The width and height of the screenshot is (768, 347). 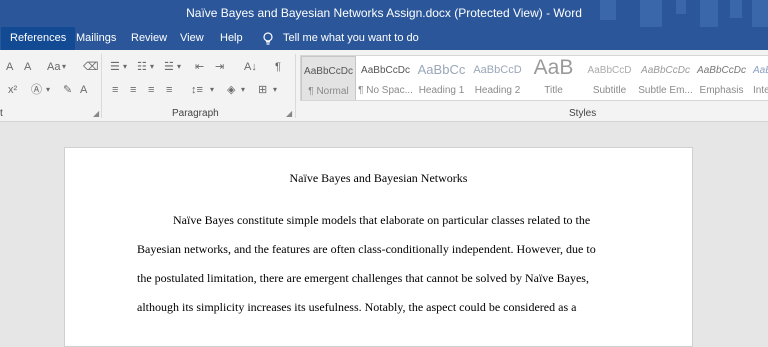 What do you see at coordinates (27, 67) in the screenshot?
I see `shrink-font-icon: A` at bounding box center [27, 67].